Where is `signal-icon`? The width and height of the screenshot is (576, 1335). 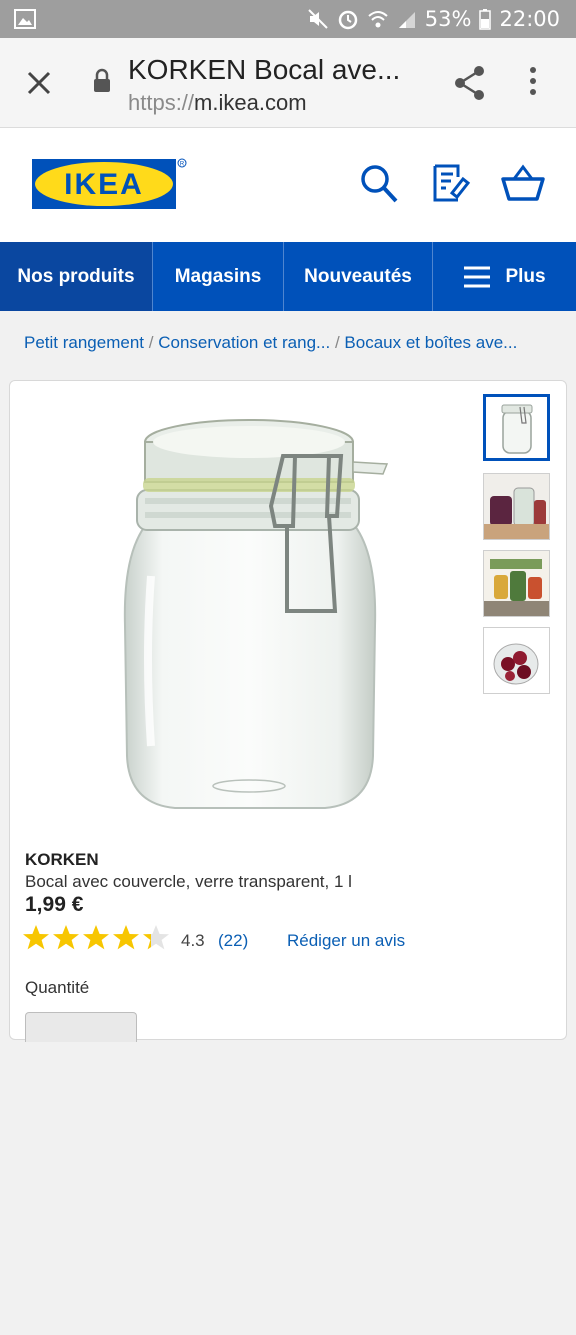
signal-icon is located at coordinates (407, 19).